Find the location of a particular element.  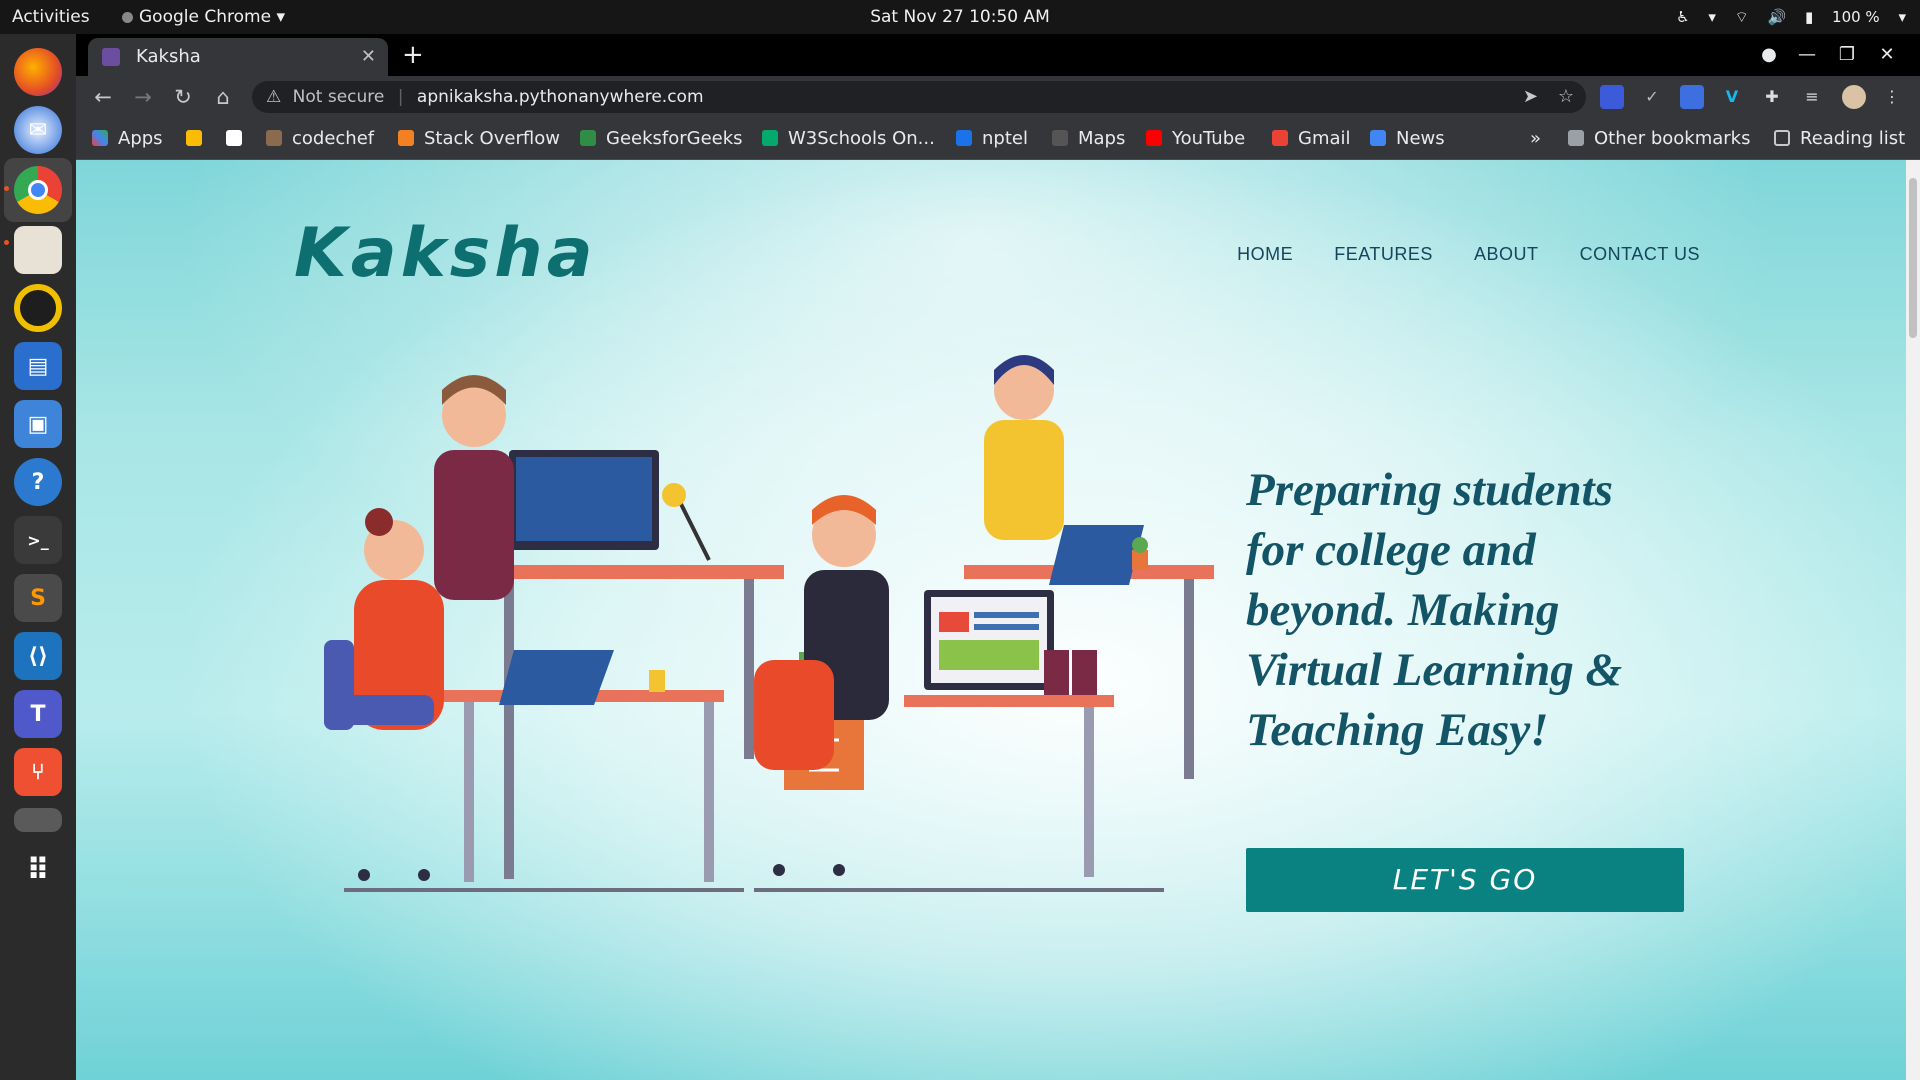

system-tray: ♿ ▾ ⌔ 🔊 ▮ 100 % ▾ is located at coordinates (1784, 17).